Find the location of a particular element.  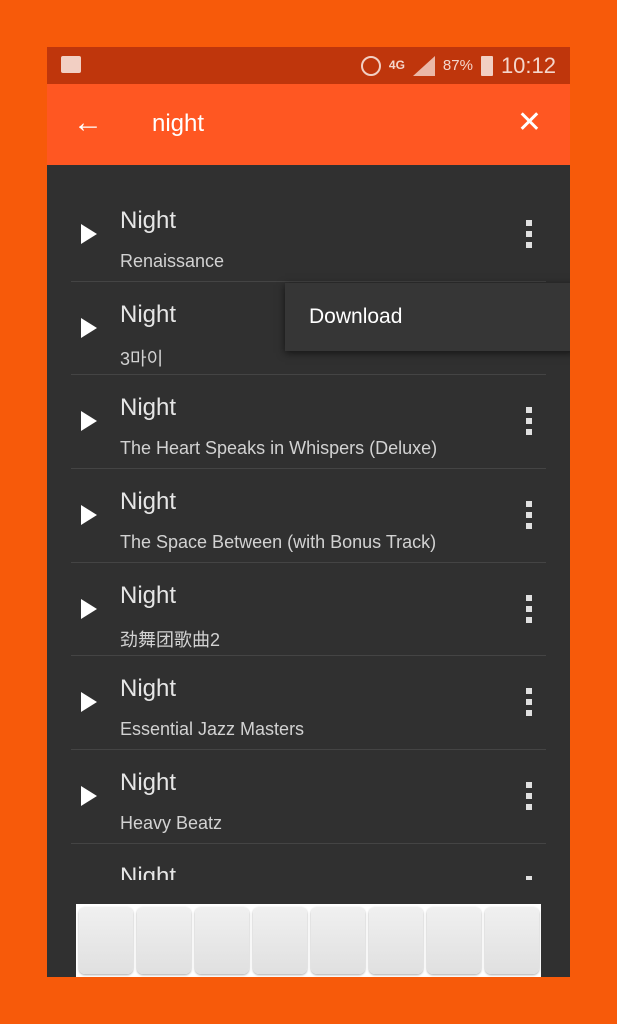

key-strip is located at coordinates (308, 940).